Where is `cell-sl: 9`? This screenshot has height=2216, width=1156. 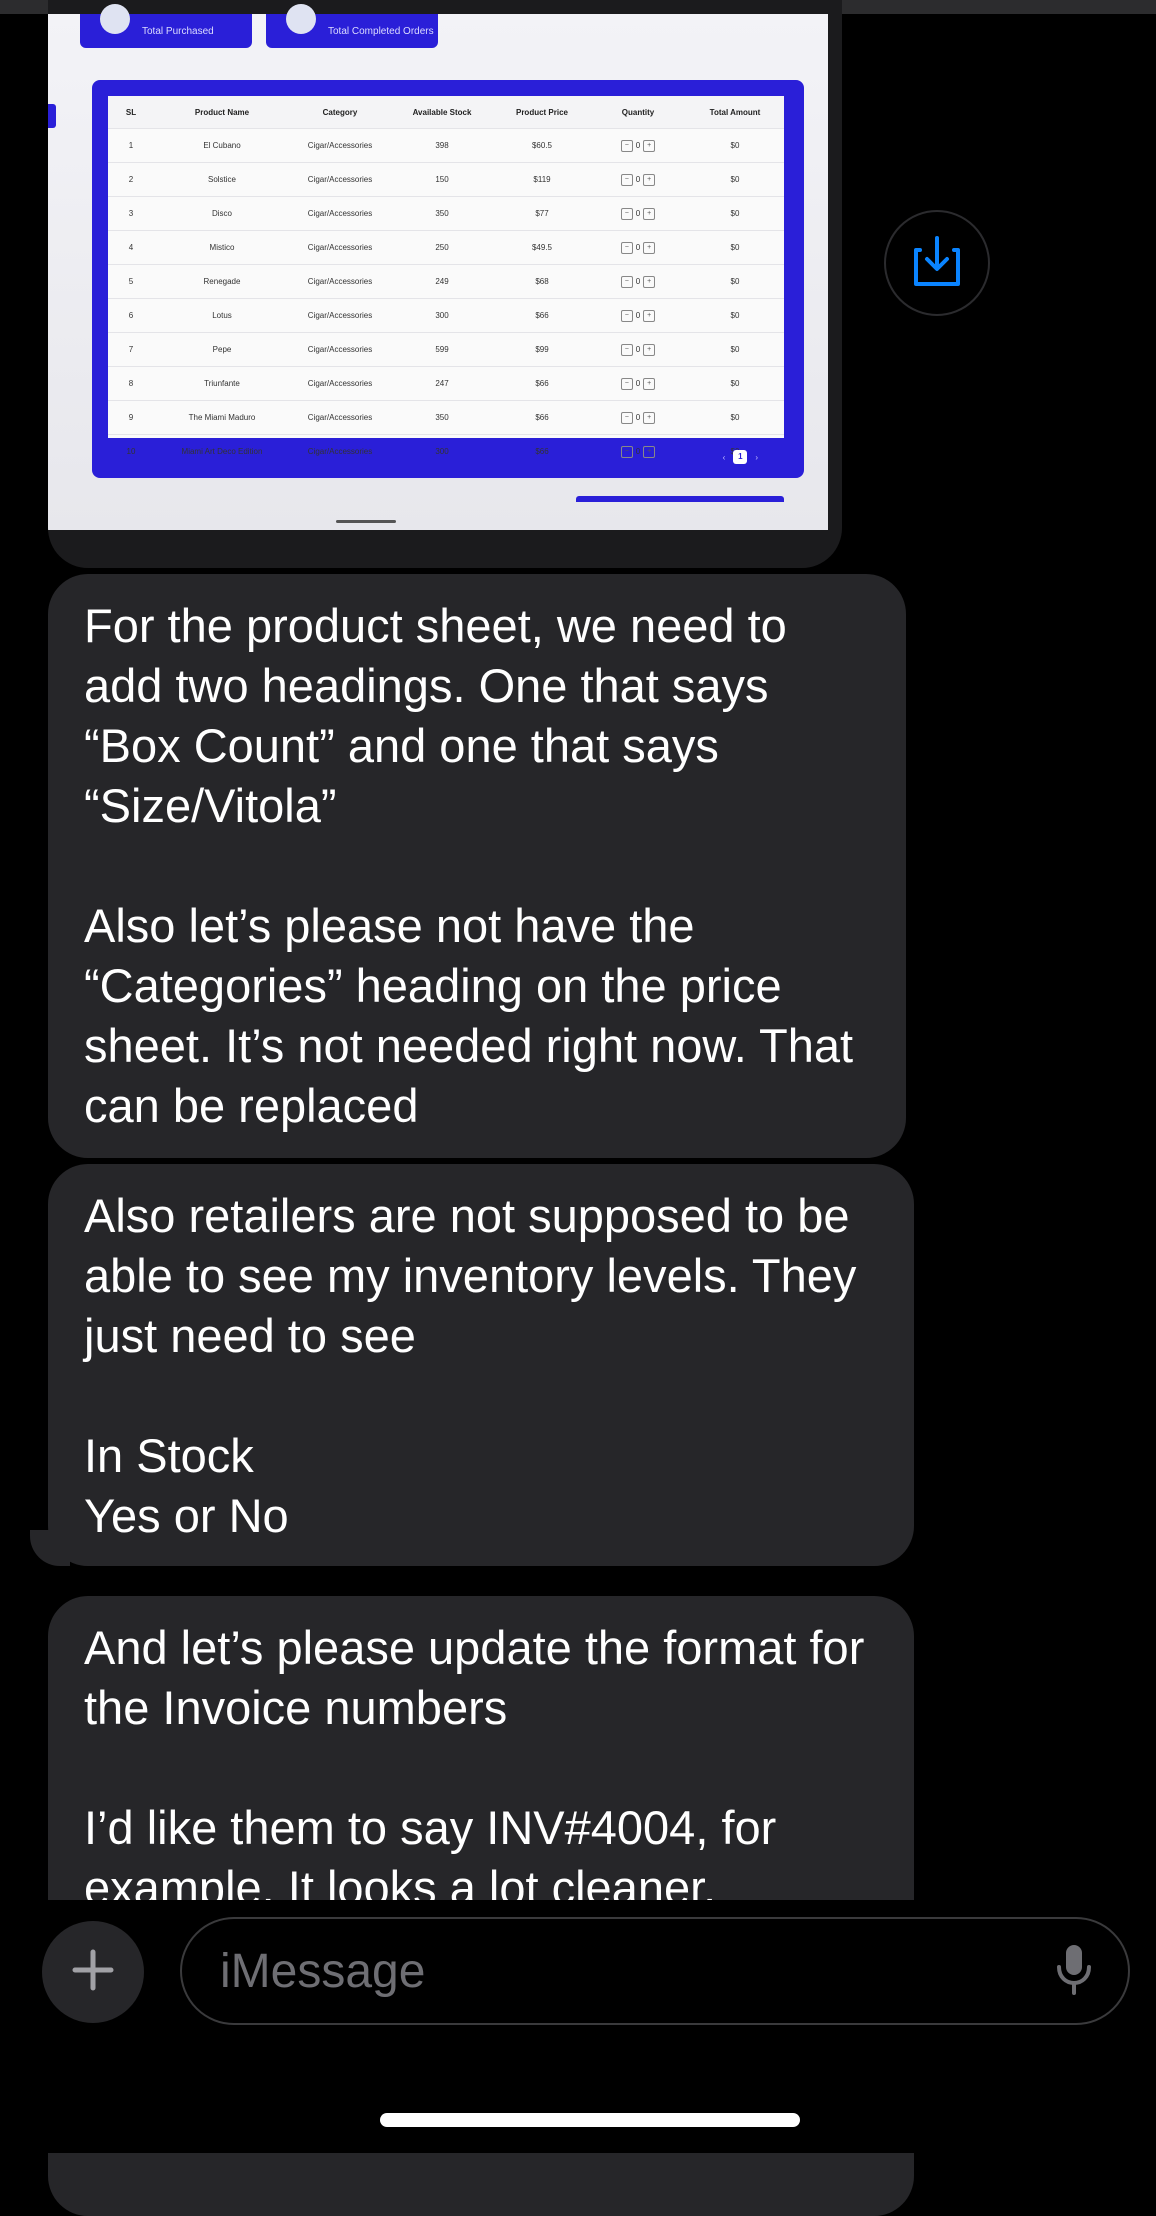
cell-sl: 9 is located at coordinates (131, 417).